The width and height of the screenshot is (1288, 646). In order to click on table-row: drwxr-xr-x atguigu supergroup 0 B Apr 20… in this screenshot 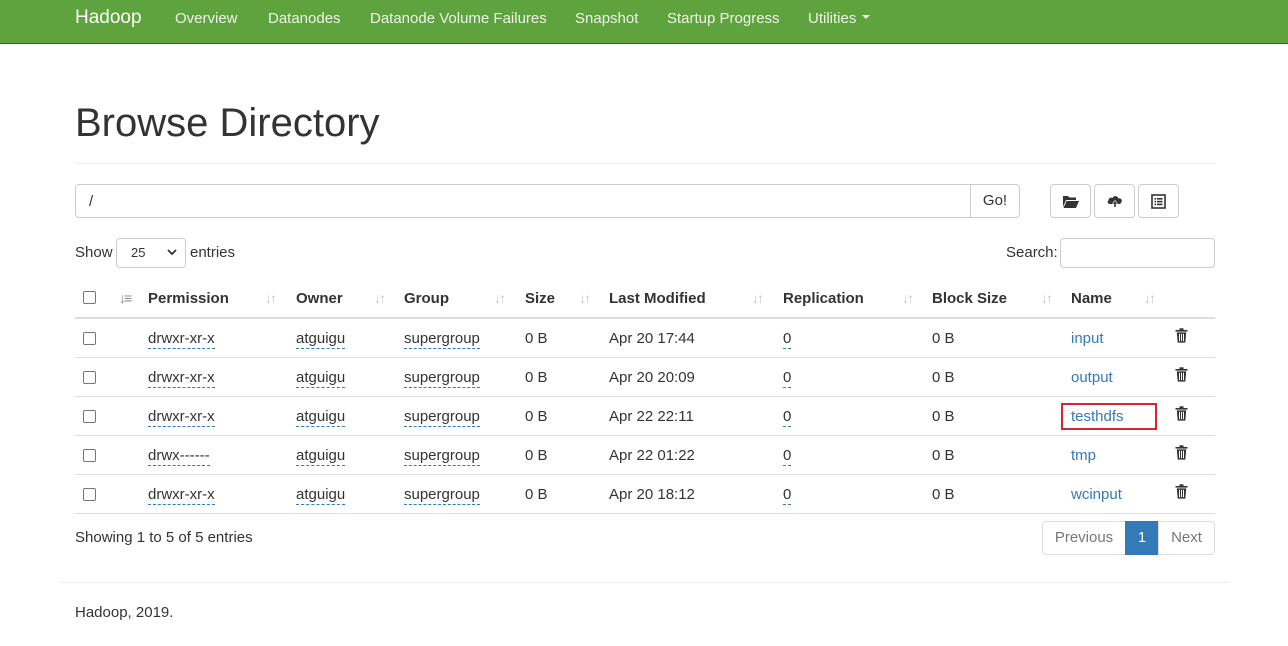, I will do `click(645, 377)`.